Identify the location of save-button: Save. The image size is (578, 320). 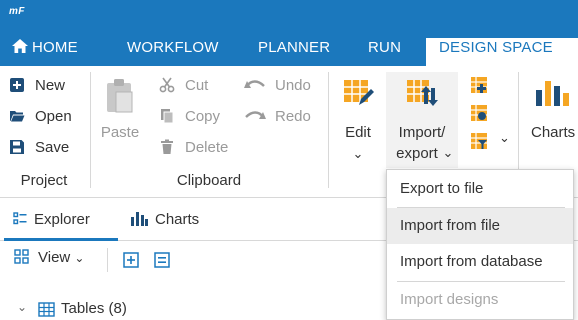
(39, 148).